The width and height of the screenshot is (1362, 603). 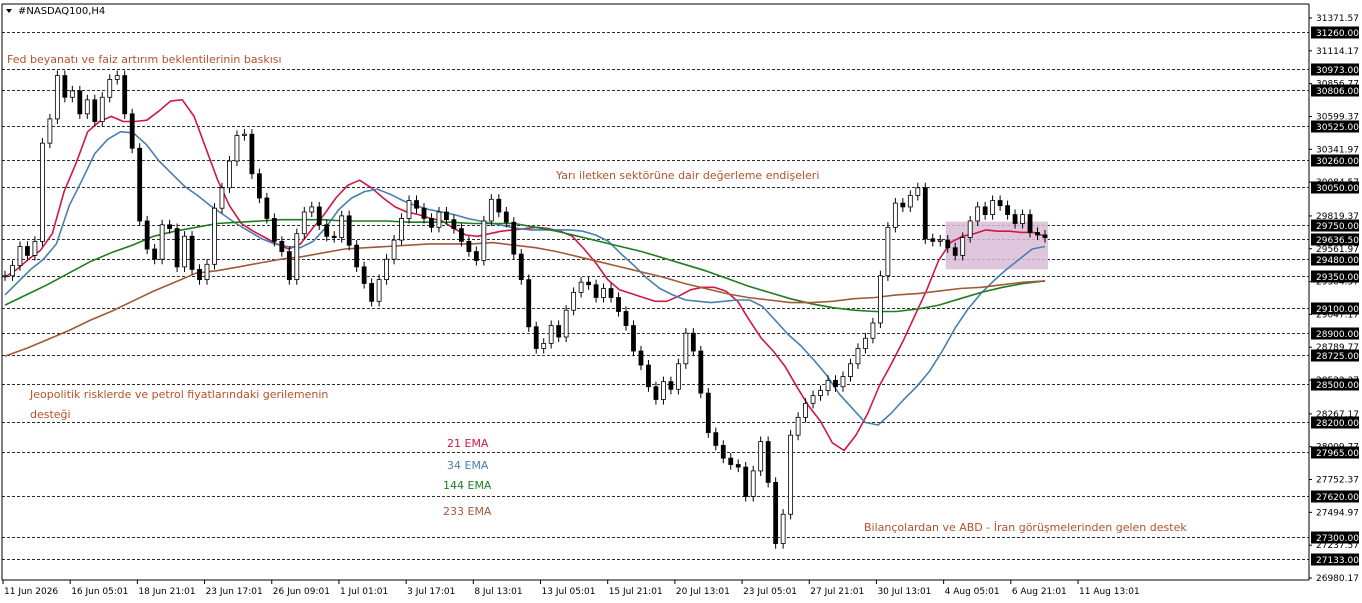 I want to click on level-label: 30806.00, so click(x=1337, y=92).